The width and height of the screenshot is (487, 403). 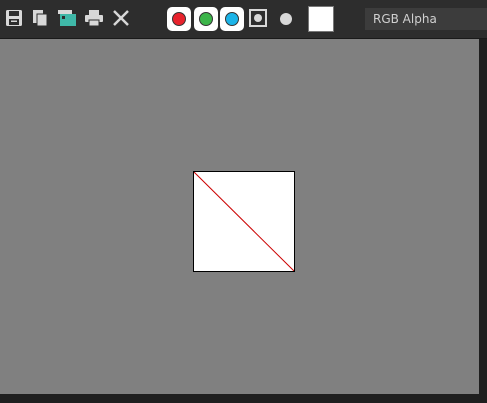 I want to click on channel-display-select: RGB Alpha, so click(x=426, y=19).